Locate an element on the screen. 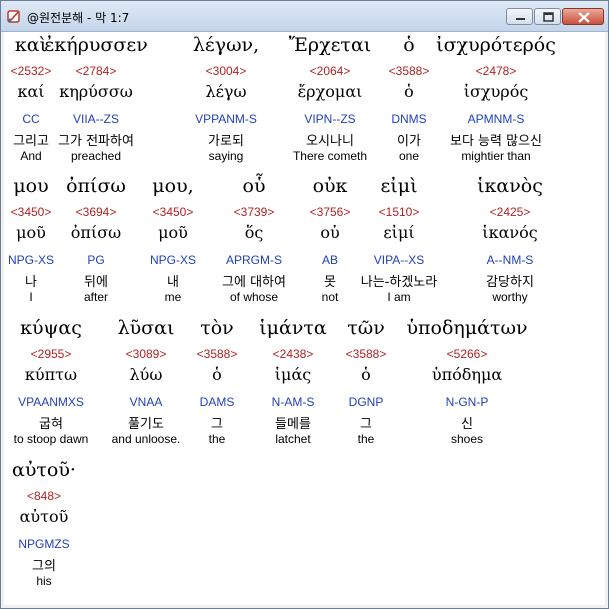 Image resolution: width=609 pixels, height=609 pixels. english-gloss: worthy is located at coordinates (510, 297).